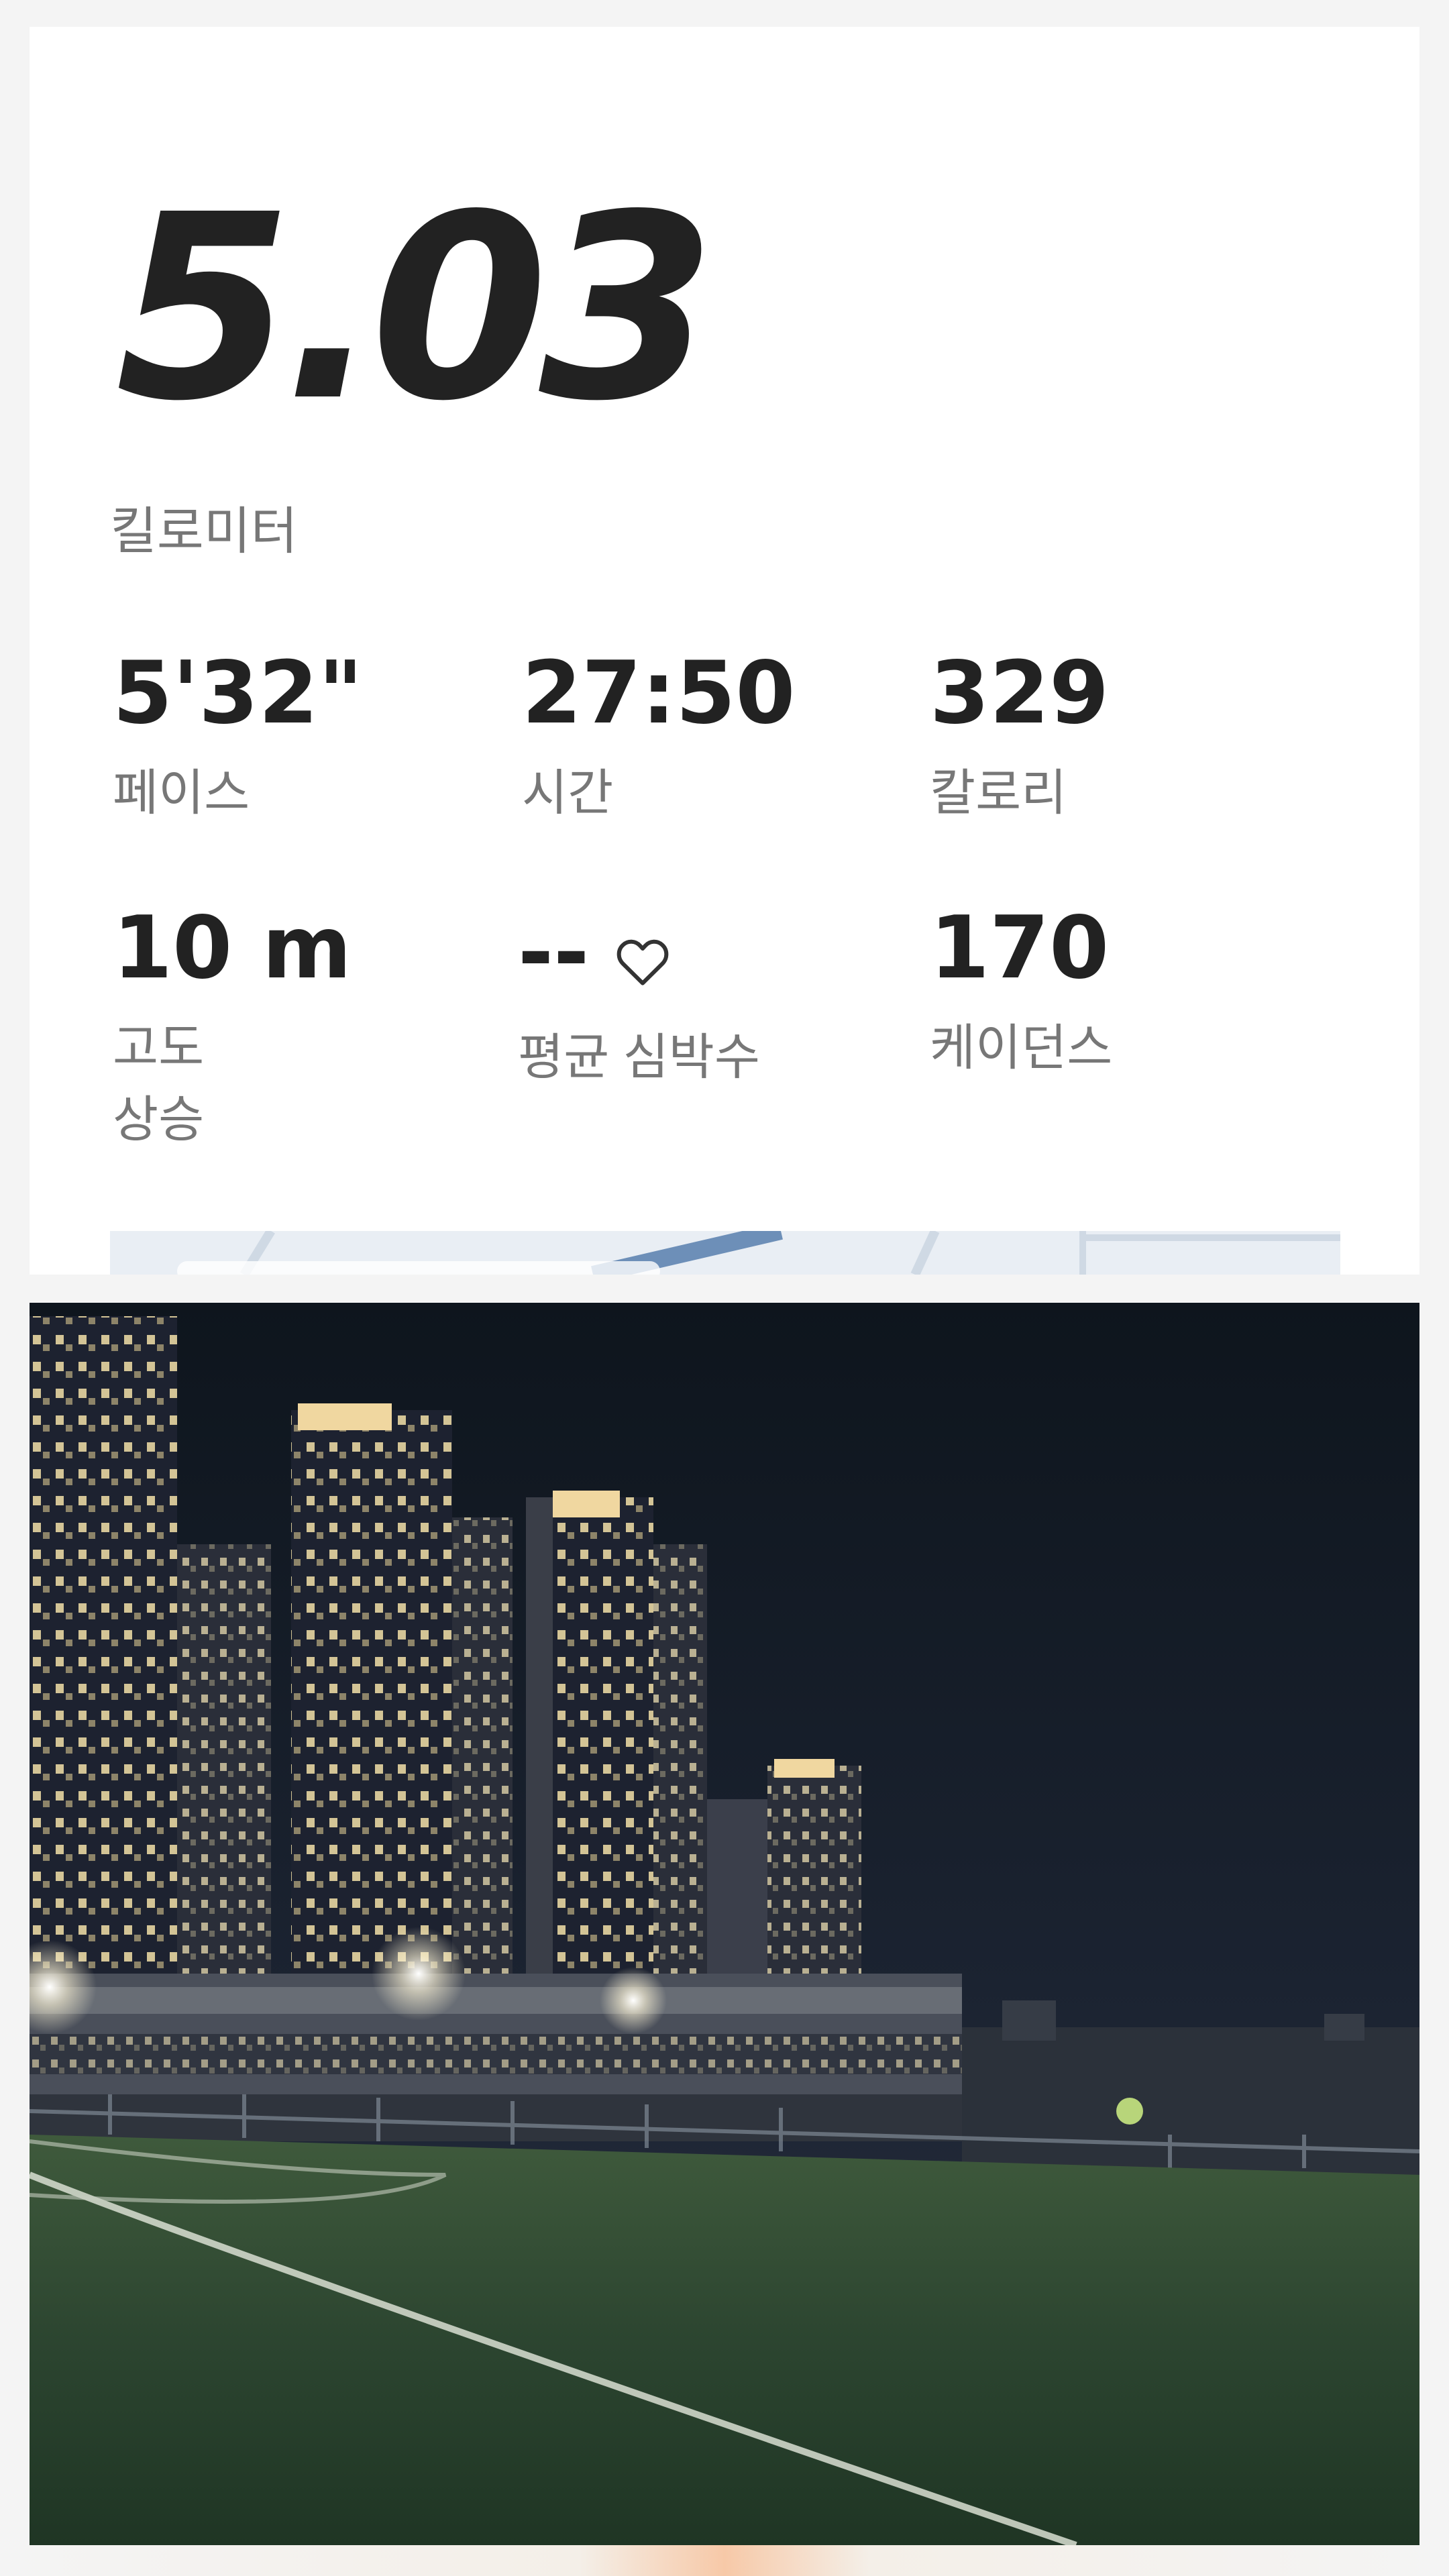  I want to click on stat-pace: 5'32" 페이스, so click(238, 739).